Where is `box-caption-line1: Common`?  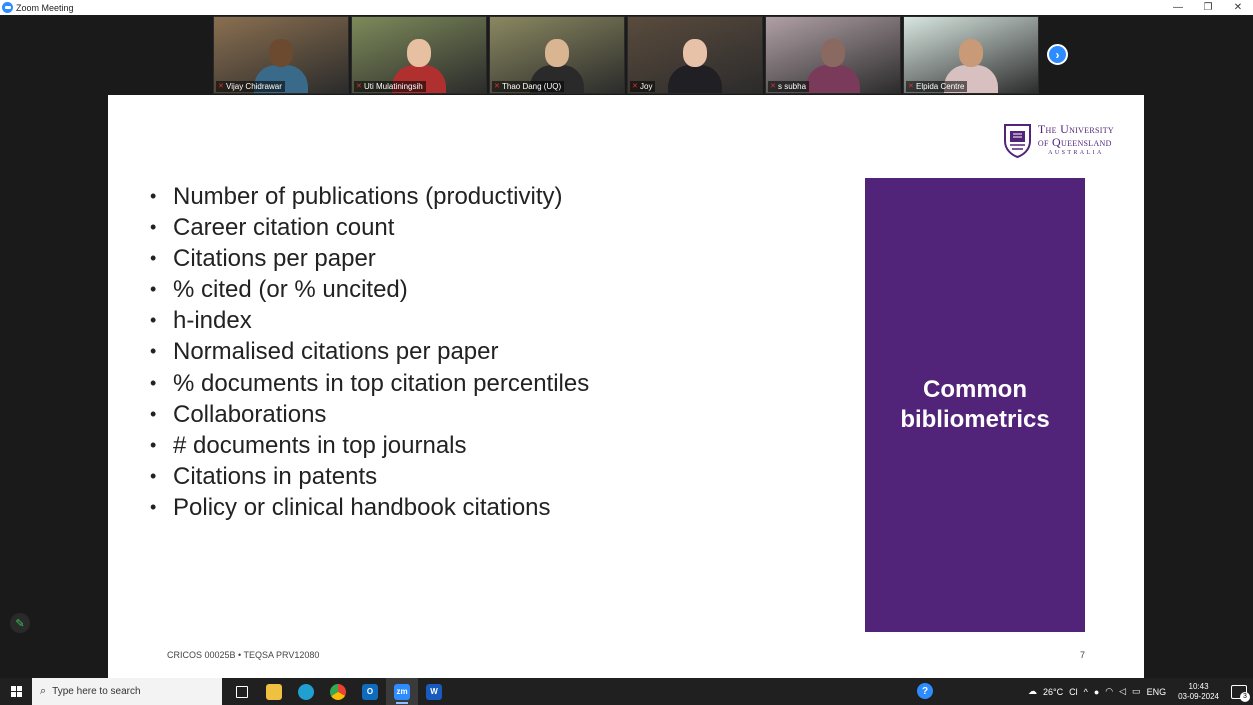 box-caption-line1: Common is located at coordinates (975, 389).